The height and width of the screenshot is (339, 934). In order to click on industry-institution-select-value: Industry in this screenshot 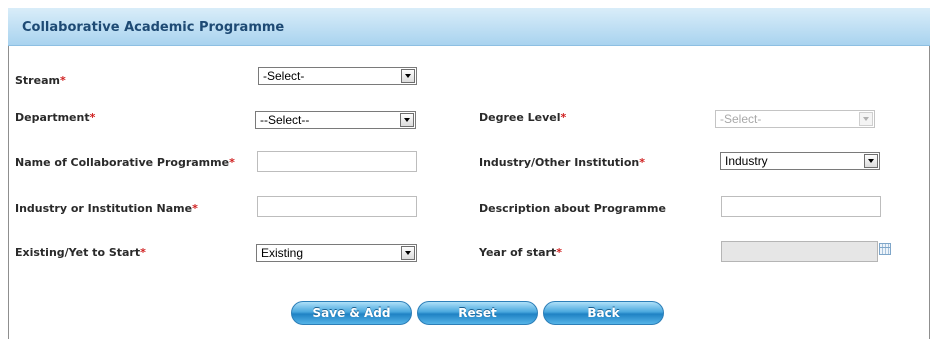, I will do `click(746, 161)`.